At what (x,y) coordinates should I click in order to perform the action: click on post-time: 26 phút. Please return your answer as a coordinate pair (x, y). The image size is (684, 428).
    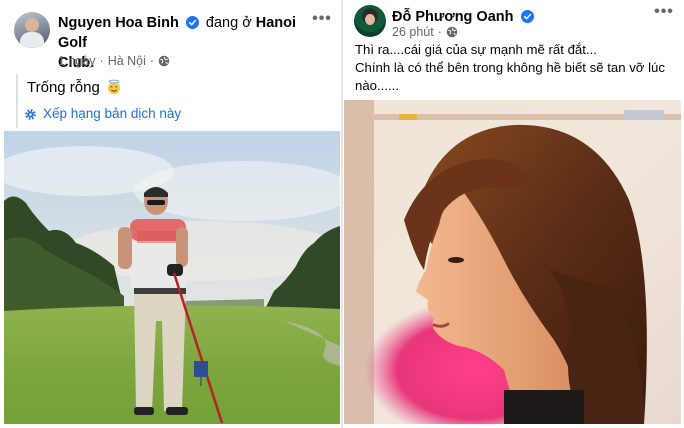
    Looking at the image, I should click on (413, 32).